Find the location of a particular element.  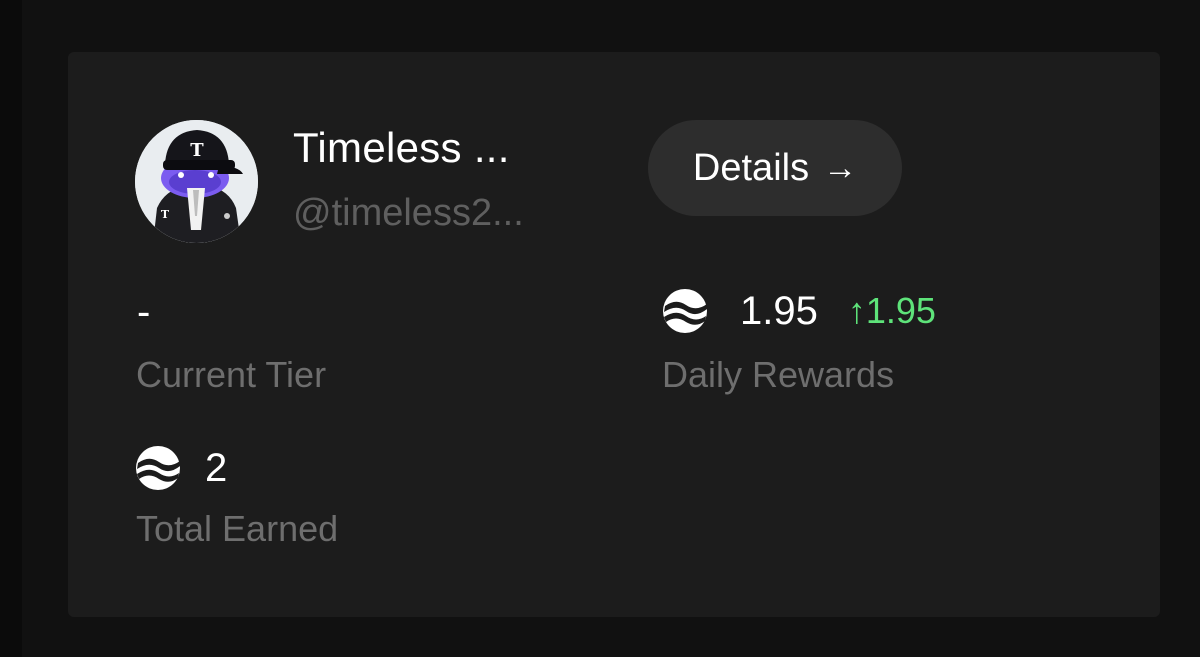

current-tier-value: - is located at coordinates (144, 312).